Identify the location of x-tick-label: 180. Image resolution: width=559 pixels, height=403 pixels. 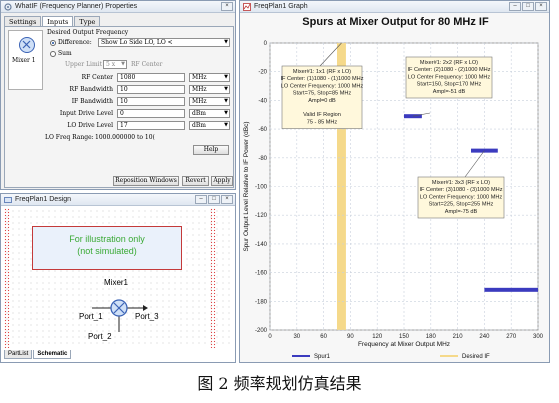
(431, 337).